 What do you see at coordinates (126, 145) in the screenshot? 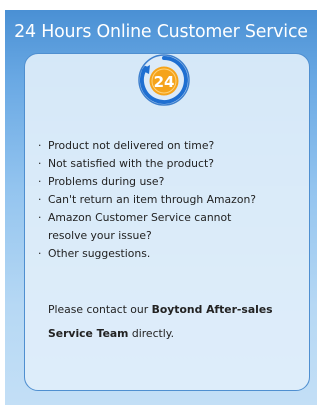
I see `list-item: · Product not delivered on time?` at bounding box center [126, 145].